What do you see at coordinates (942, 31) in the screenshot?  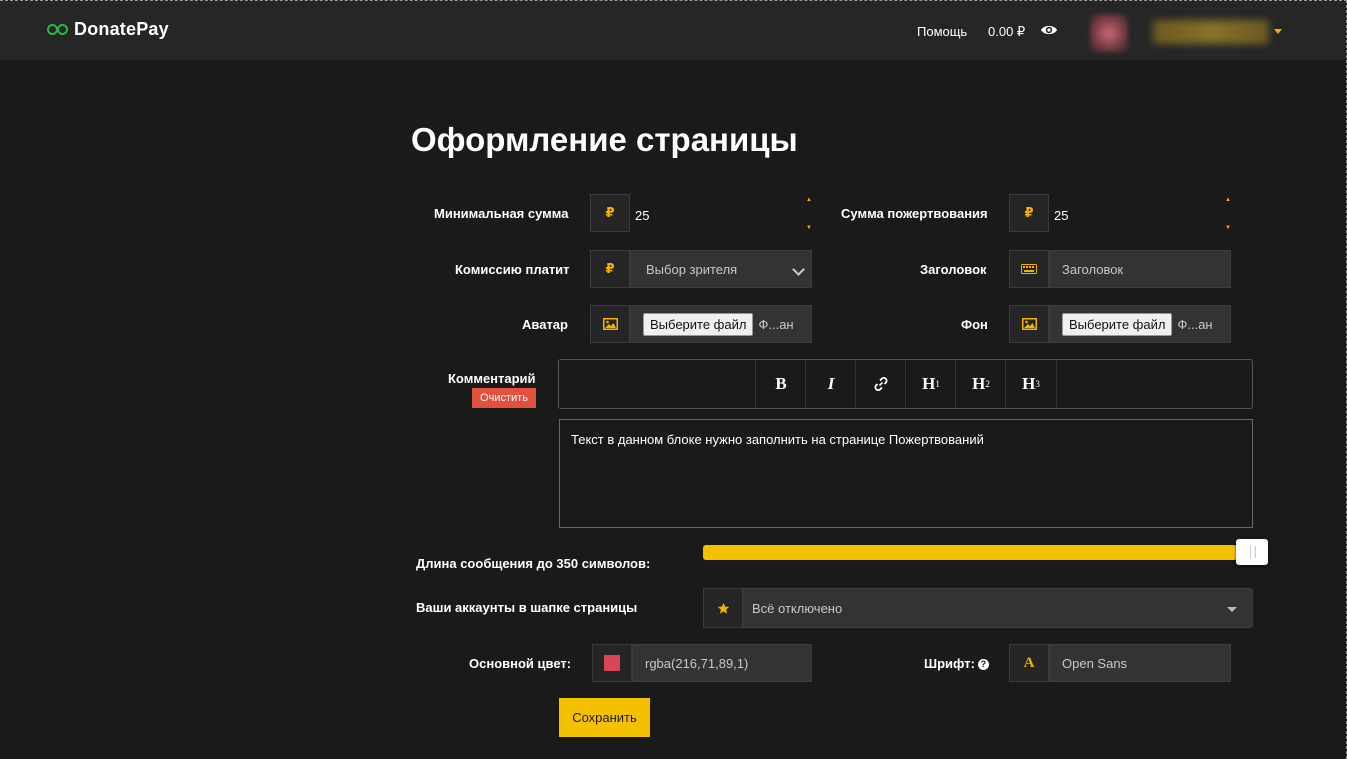 I see `help-link: Помощь` at bounding box center [942, 31].